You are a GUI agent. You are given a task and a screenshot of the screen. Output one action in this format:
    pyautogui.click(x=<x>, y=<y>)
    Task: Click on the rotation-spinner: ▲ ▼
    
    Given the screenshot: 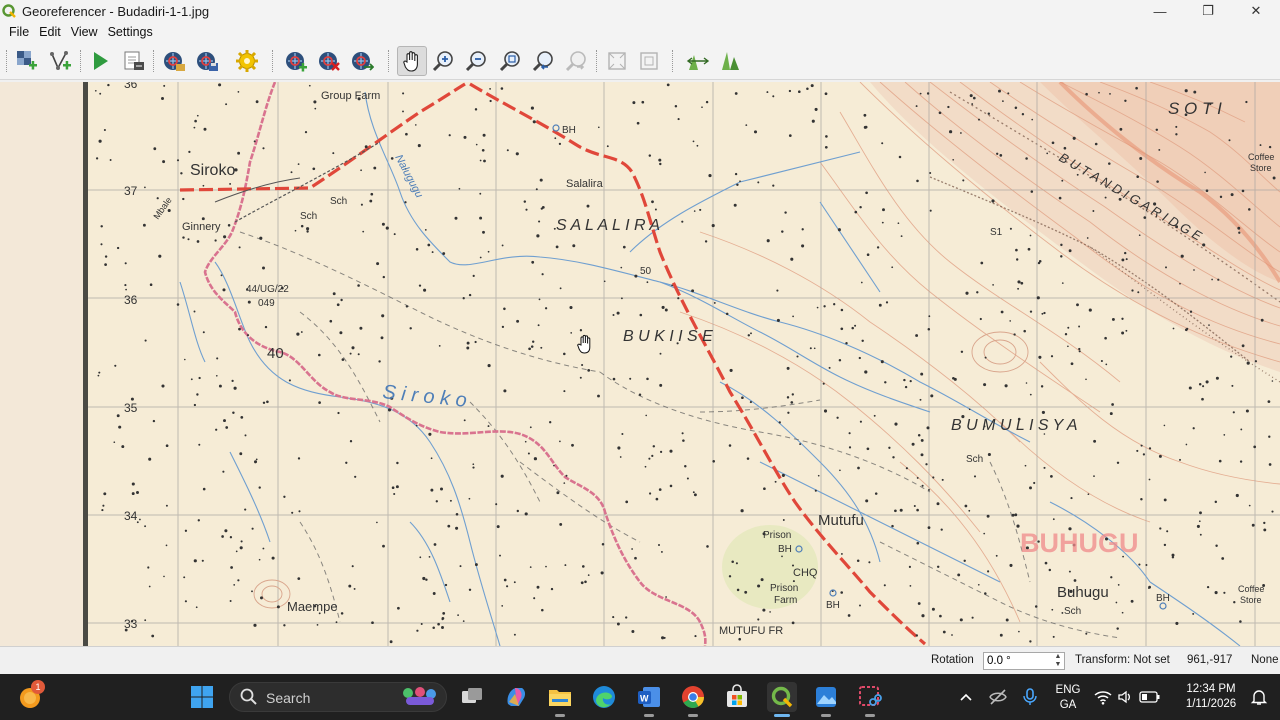 What is the action you would take?
    pyautogui.click(x=1058, y=661)
    